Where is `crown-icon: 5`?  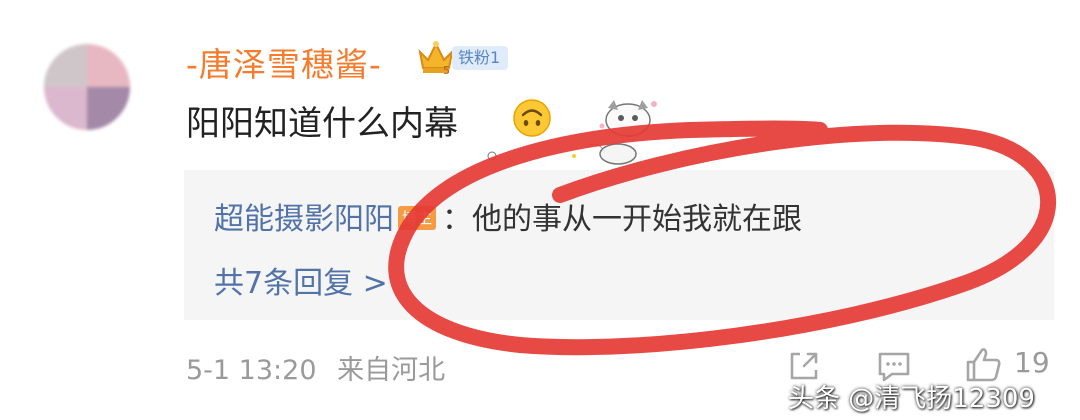 crown-icon: 5 is located at coordinates (436, 58).